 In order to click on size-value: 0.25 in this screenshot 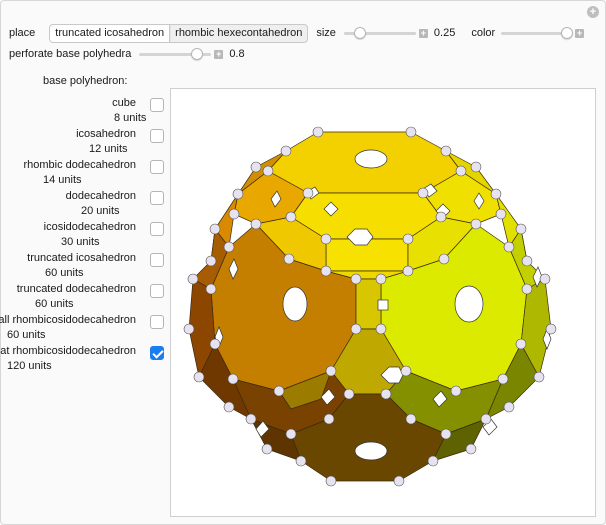, I will do `click(444, 33)`.